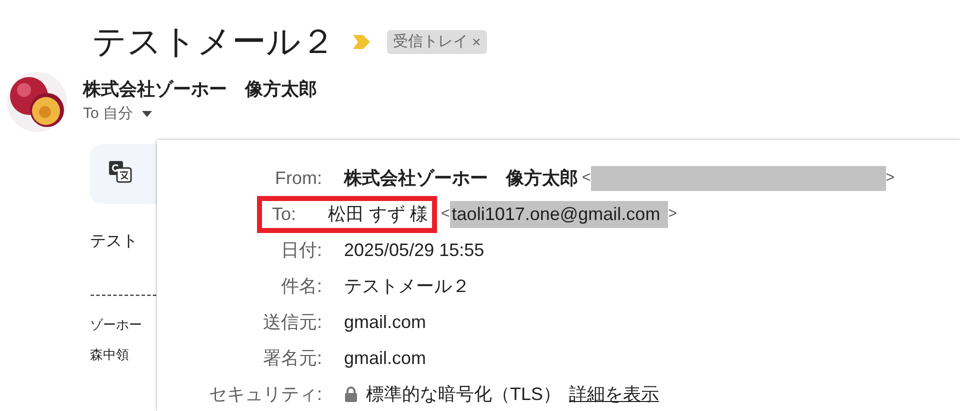 Image resolution: width=960 pixels, height=411 pixels. I want to click on label-chip: 受信トレイ ×, so click(437, 42).